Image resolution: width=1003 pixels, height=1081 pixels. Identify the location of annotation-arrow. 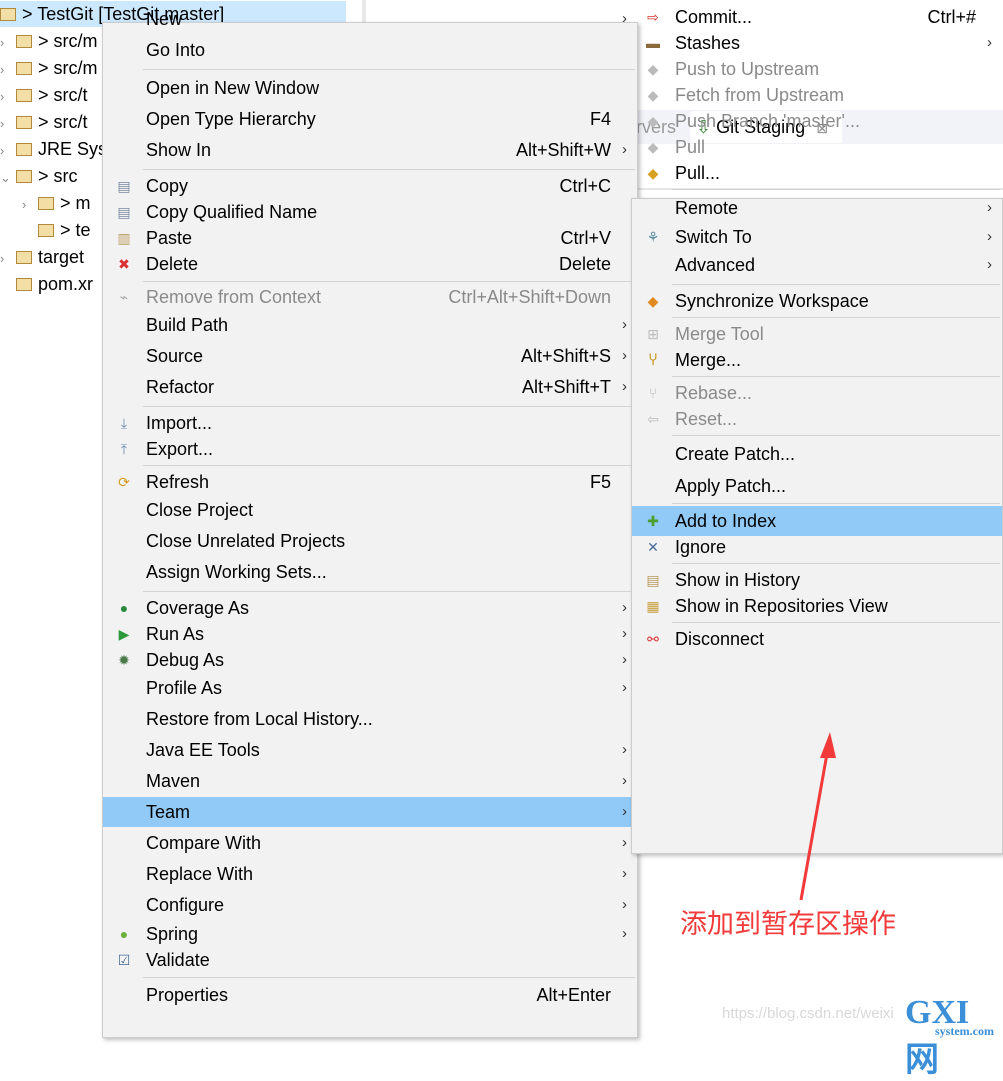
(817, 816).